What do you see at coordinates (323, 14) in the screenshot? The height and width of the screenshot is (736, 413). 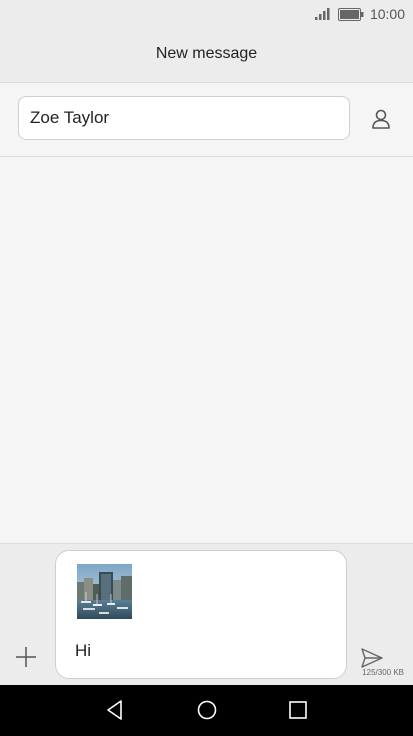 I see `signal-icon` at bounding box center [323, 14].